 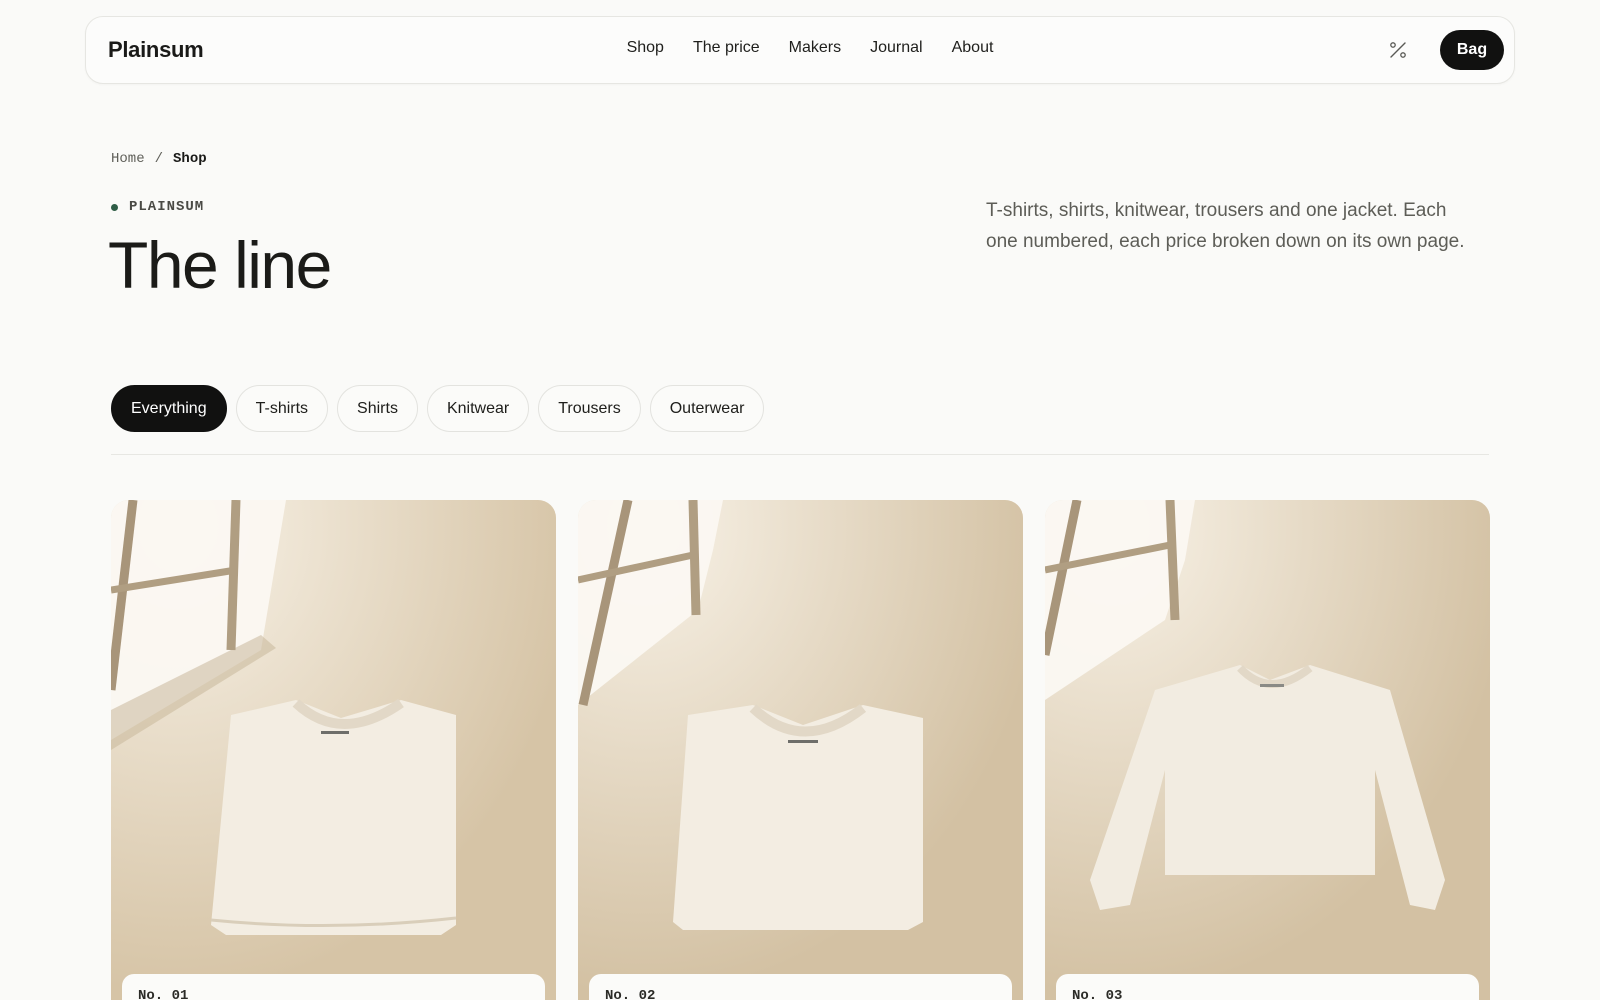 What do you see at coordinates (973, 48) in the screenshot?
I see `nav-about: About` at bounding box center [973, 48].